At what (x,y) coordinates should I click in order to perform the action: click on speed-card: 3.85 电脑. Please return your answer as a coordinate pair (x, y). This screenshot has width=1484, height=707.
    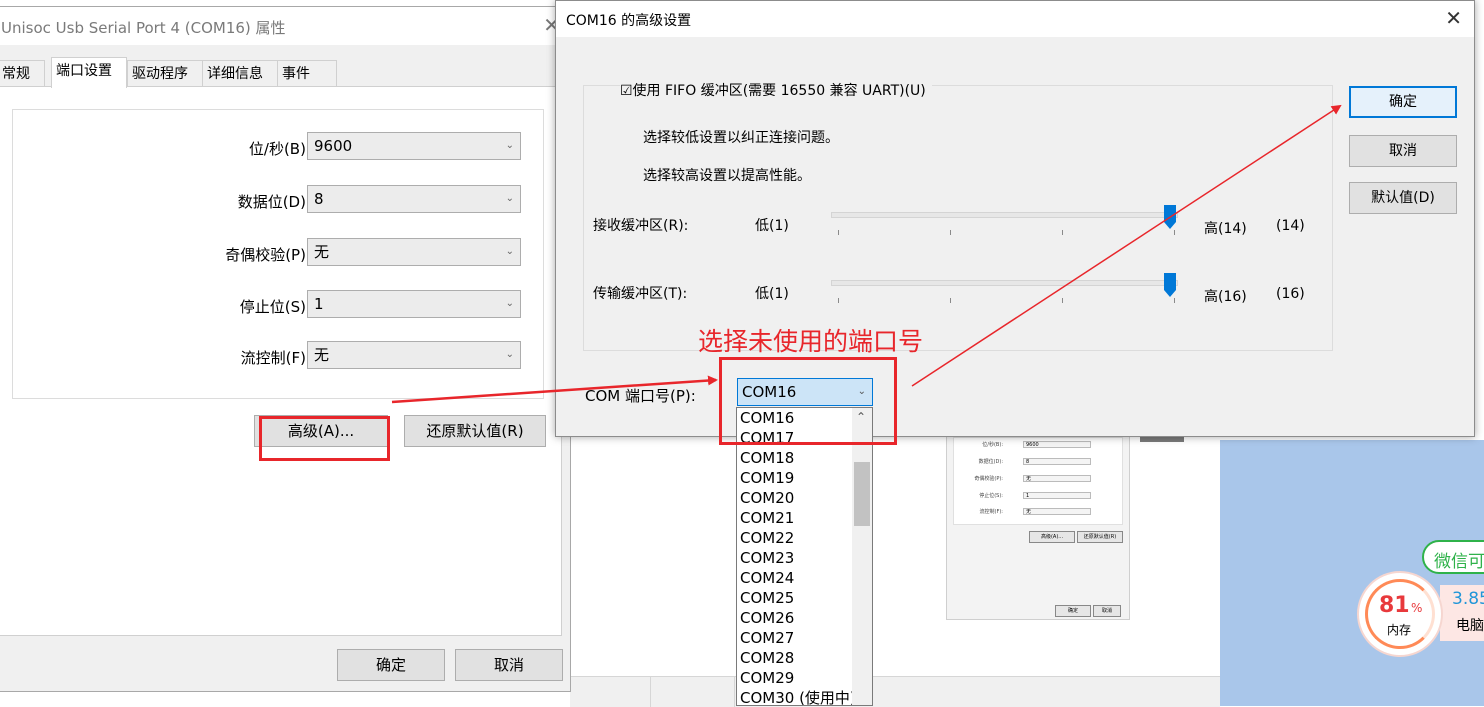
    Looking at the image, I should click on (1462, 613).